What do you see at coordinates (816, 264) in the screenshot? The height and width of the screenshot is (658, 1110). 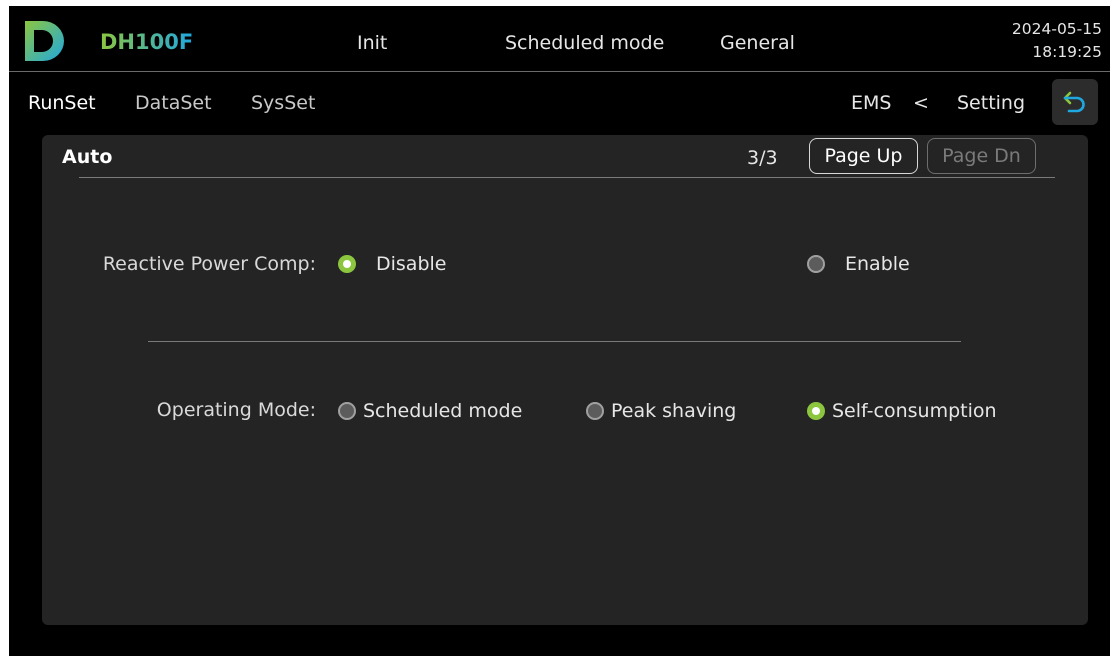 I see `radio-enable` at bounding box center [816, 264].